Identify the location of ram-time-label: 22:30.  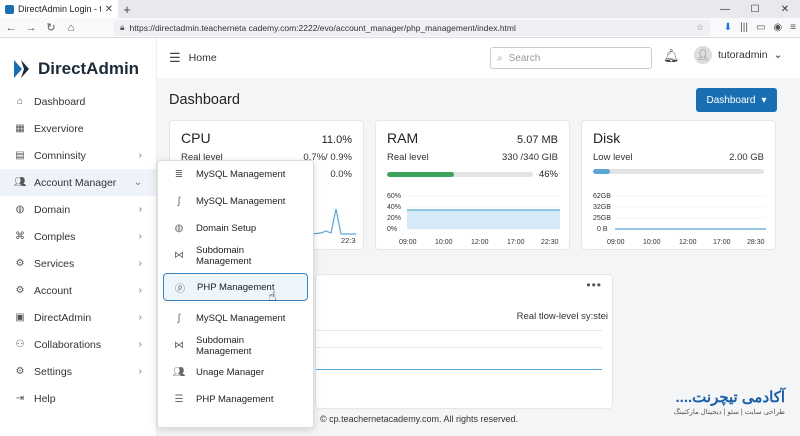
(550, 242).